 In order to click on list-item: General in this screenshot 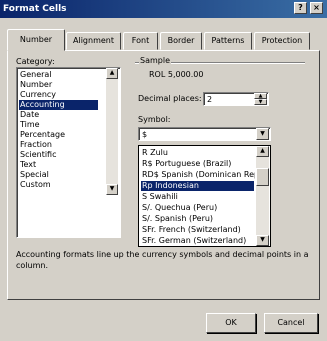, I will do `click(35, 75)`.